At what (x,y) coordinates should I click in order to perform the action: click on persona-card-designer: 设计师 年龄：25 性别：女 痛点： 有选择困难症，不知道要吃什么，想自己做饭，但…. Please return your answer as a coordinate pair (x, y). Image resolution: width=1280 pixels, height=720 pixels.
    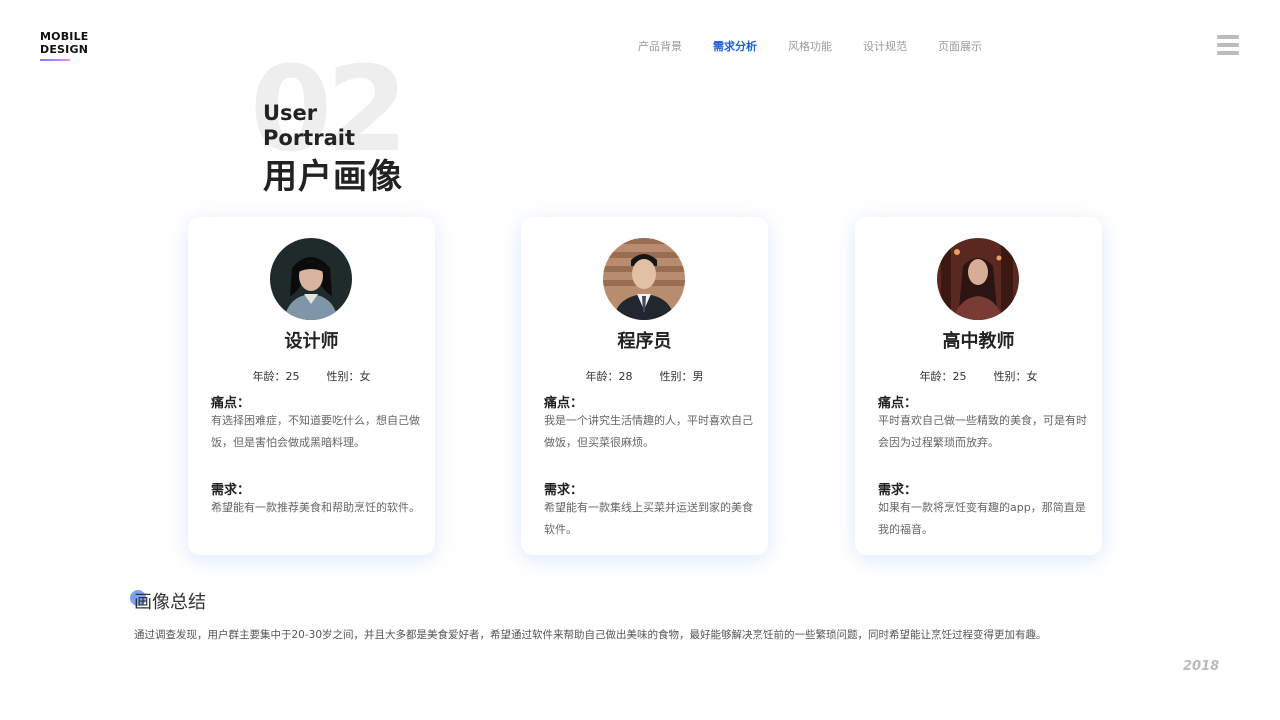
    Looking at the image, I should click on (311, 386).